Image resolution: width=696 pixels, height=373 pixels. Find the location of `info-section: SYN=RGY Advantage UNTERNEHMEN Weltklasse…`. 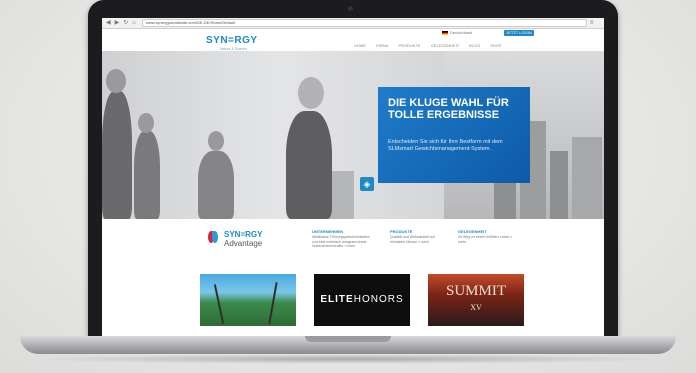

info-section: SYN=RGY Advantage UNTERNEHMEN Weltklasse… is located at coordinates (353, 246).